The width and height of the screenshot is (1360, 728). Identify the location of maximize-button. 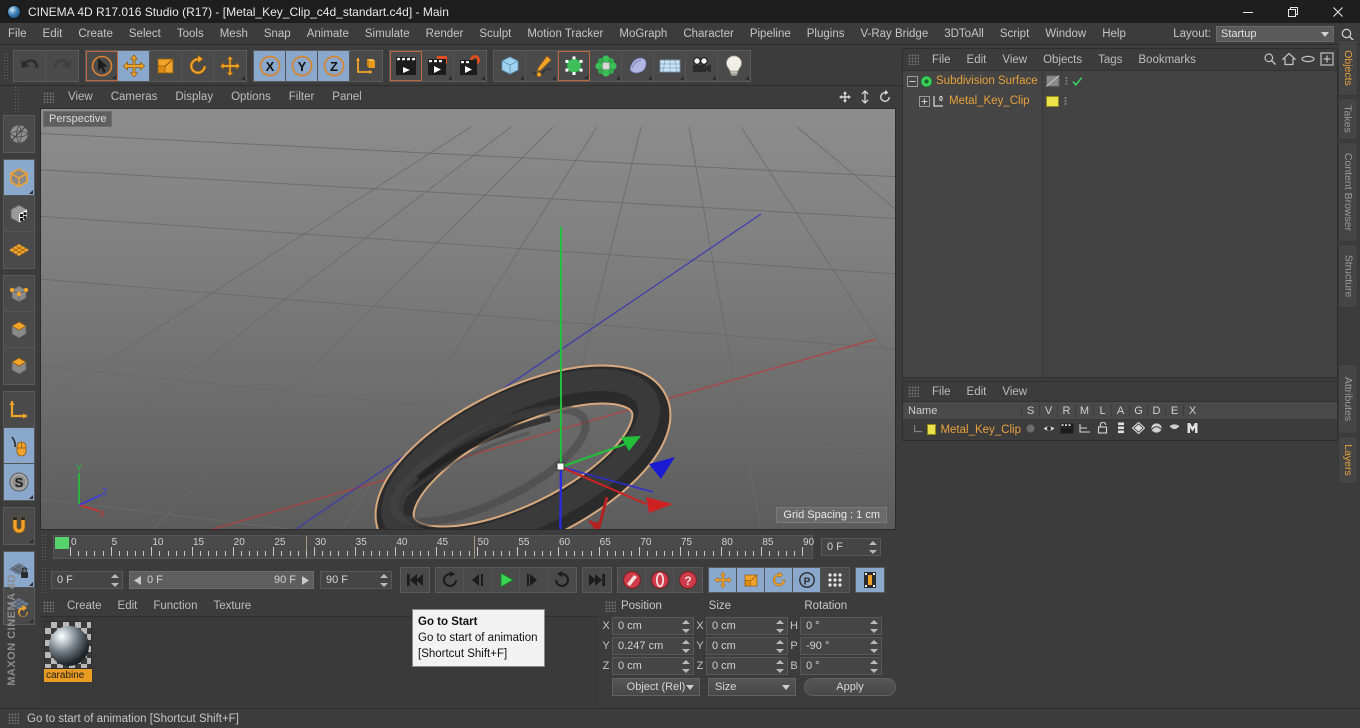
(1292, 11).